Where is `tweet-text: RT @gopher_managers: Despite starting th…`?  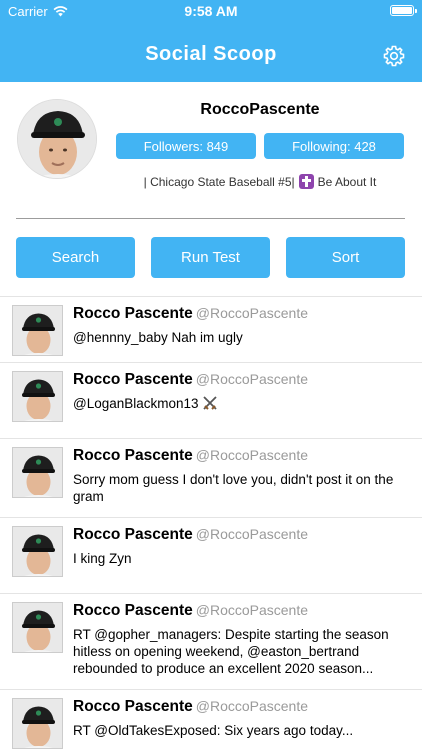 tweet-text: RT @gopher_managers: Despite starting th… is located at coordinates (231, 651).